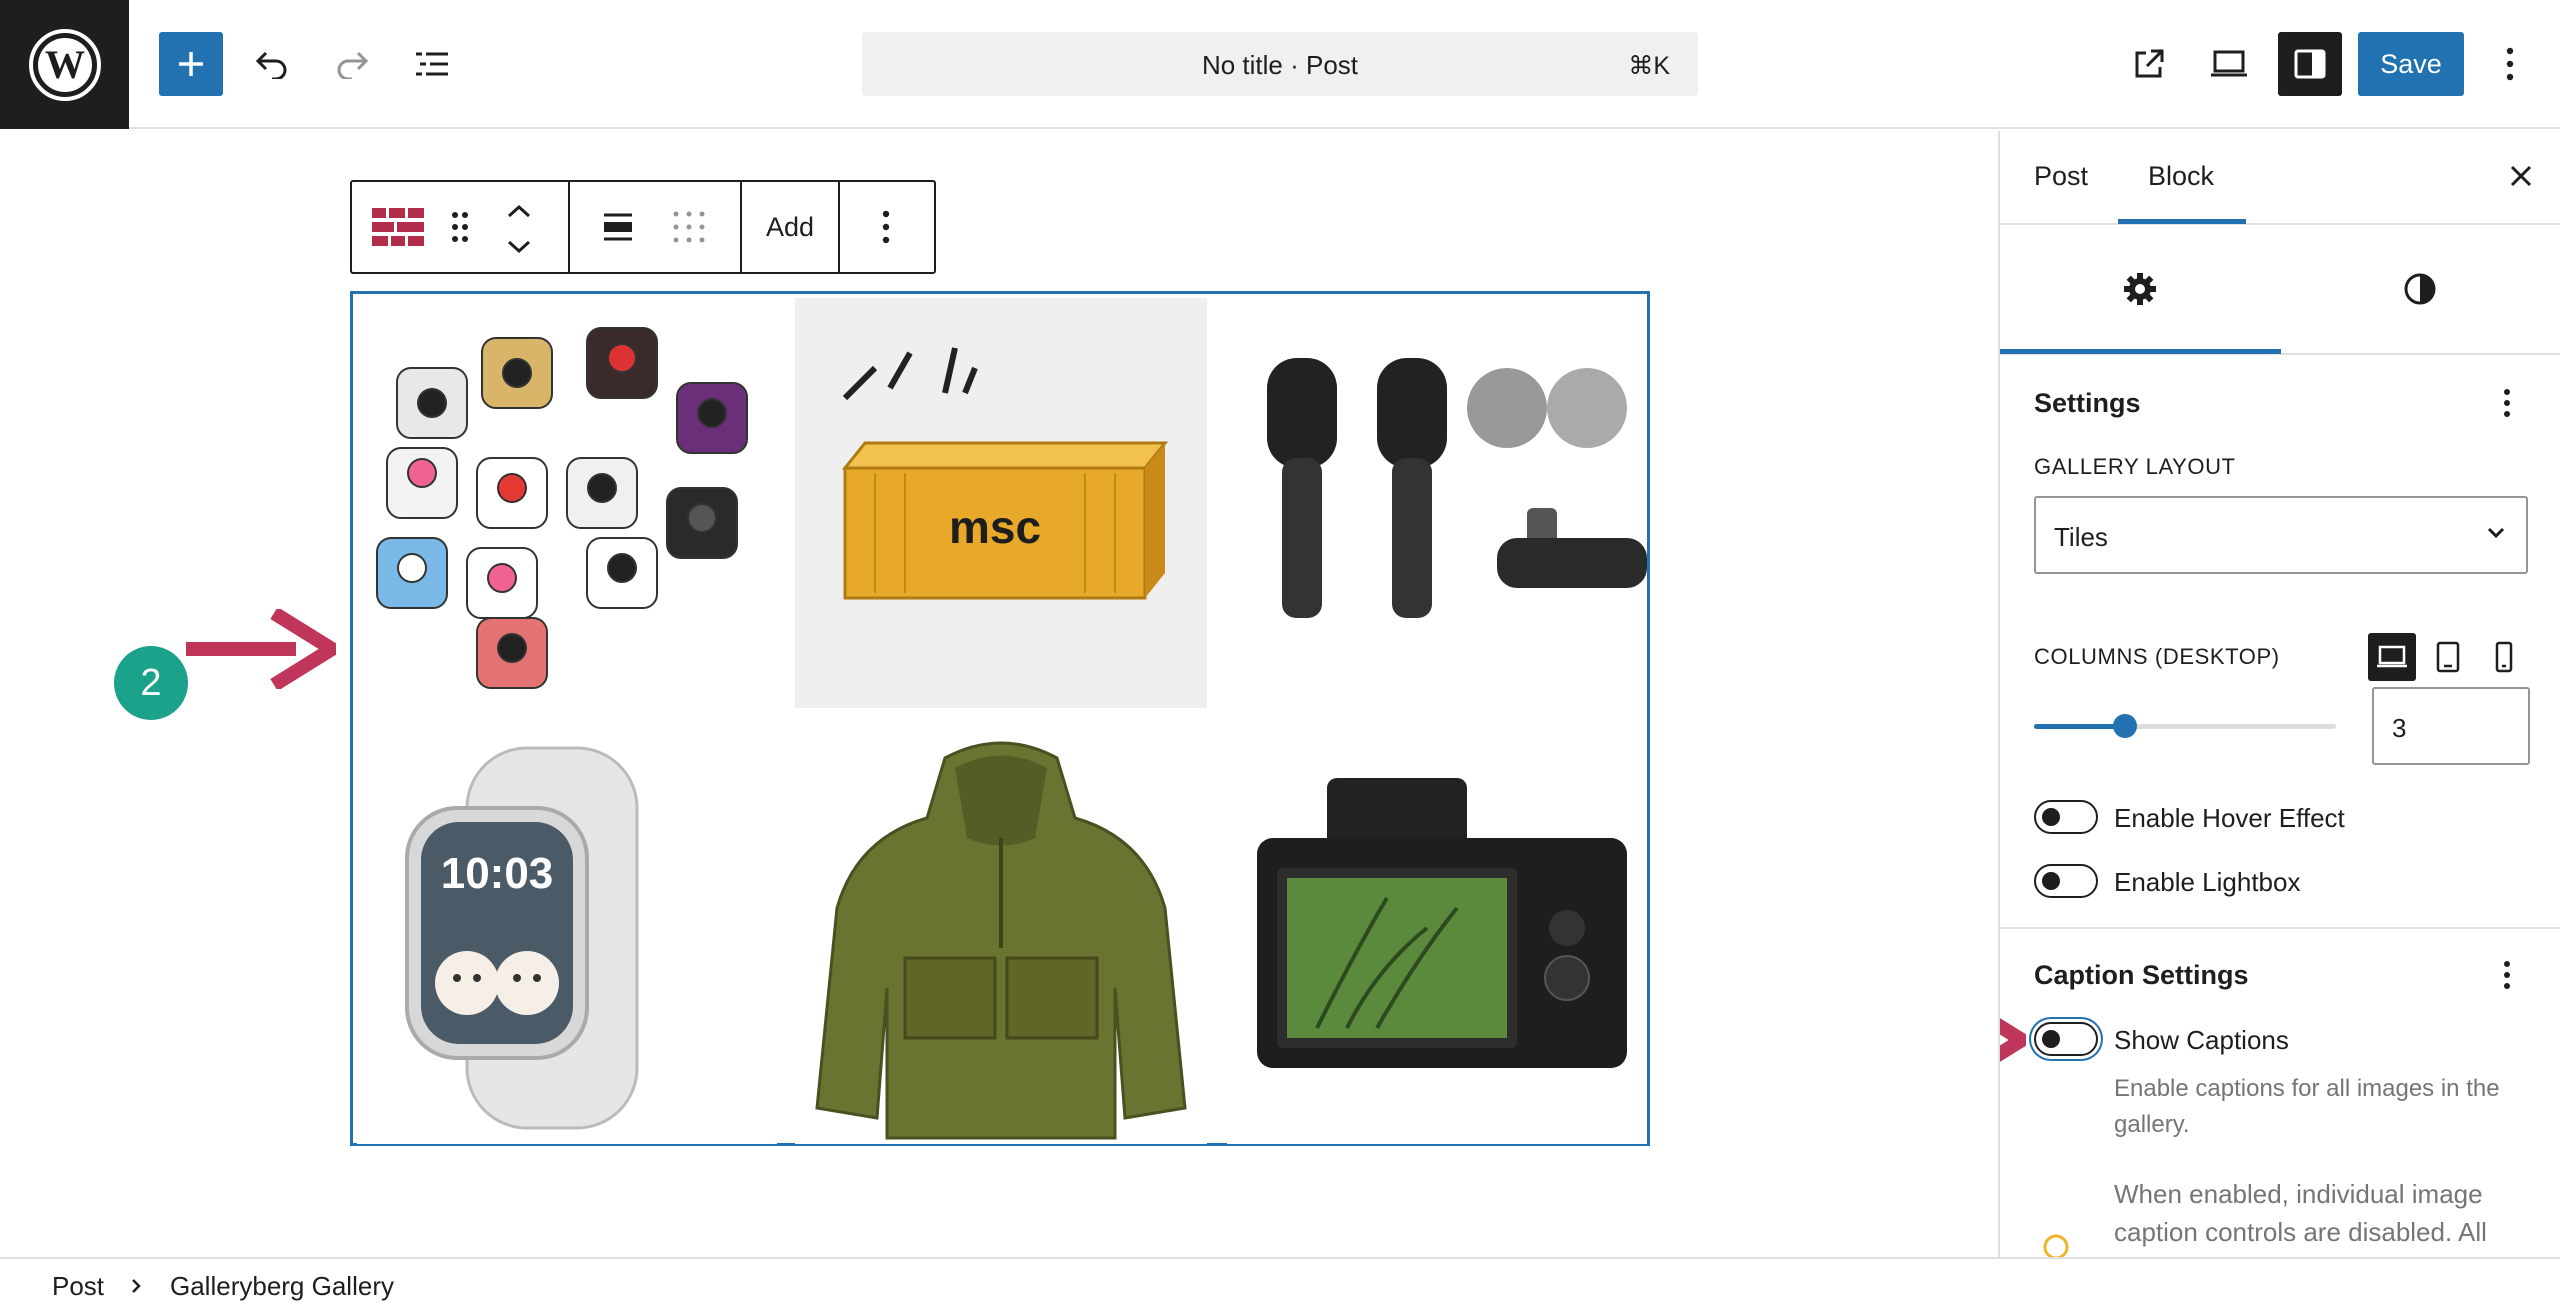 This screenshot has width=2560, height=1308. What do you see at coordinates (136, 1288) in the screenshot?
I see `chevron-right-icon` at bounding box center [136, 1288].